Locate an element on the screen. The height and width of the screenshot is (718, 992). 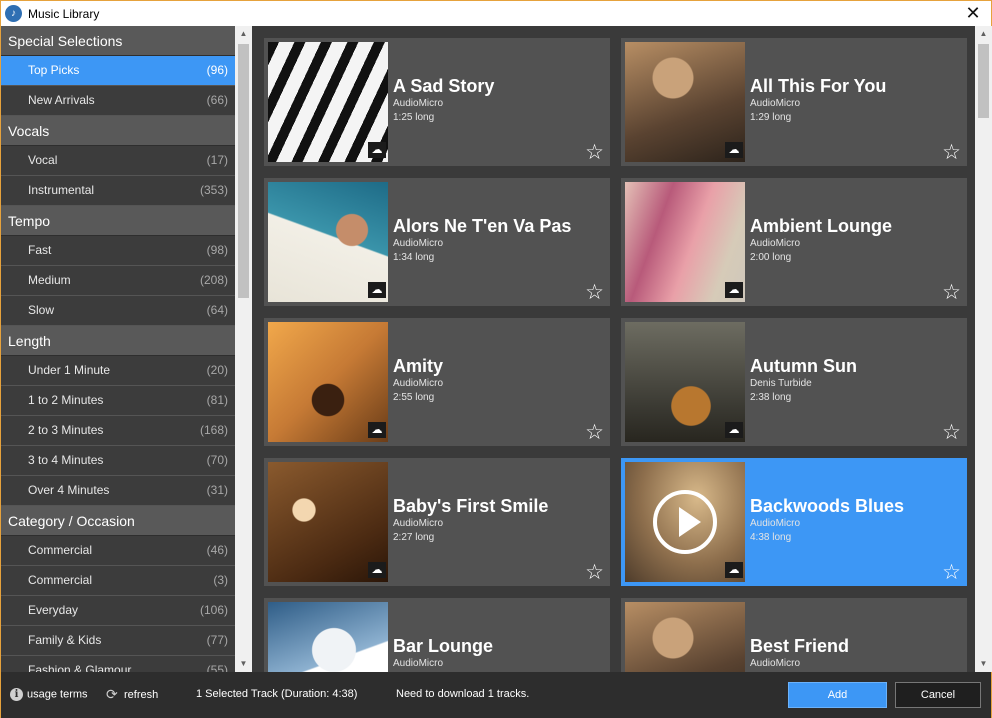
refresh-label: refresh is located at coordinates (141, 694).